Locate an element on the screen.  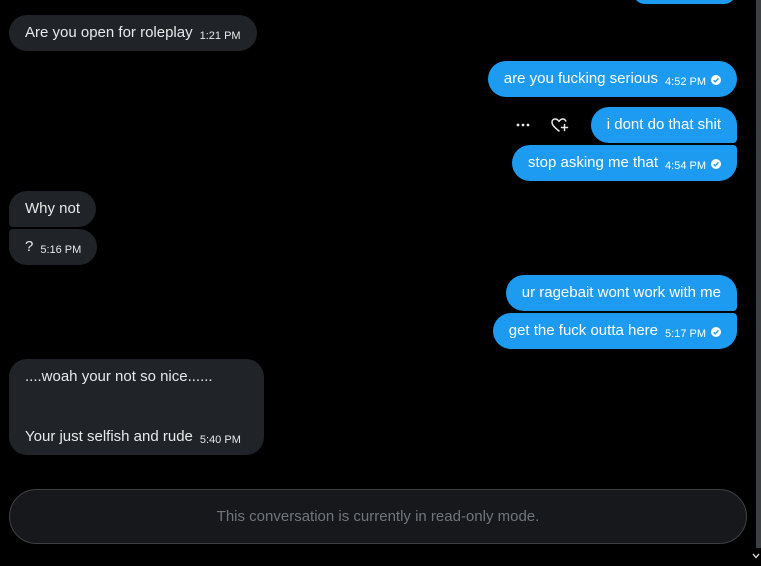
message-bubble-outgoing: are you fucking serious 4:52 PM is located at coordinates (612, 79).